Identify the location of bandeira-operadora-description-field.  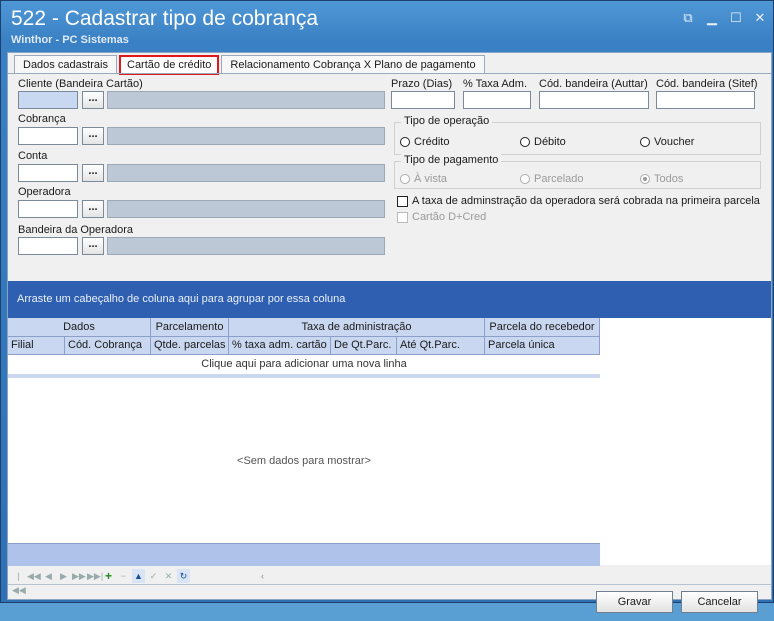
(246, 246).